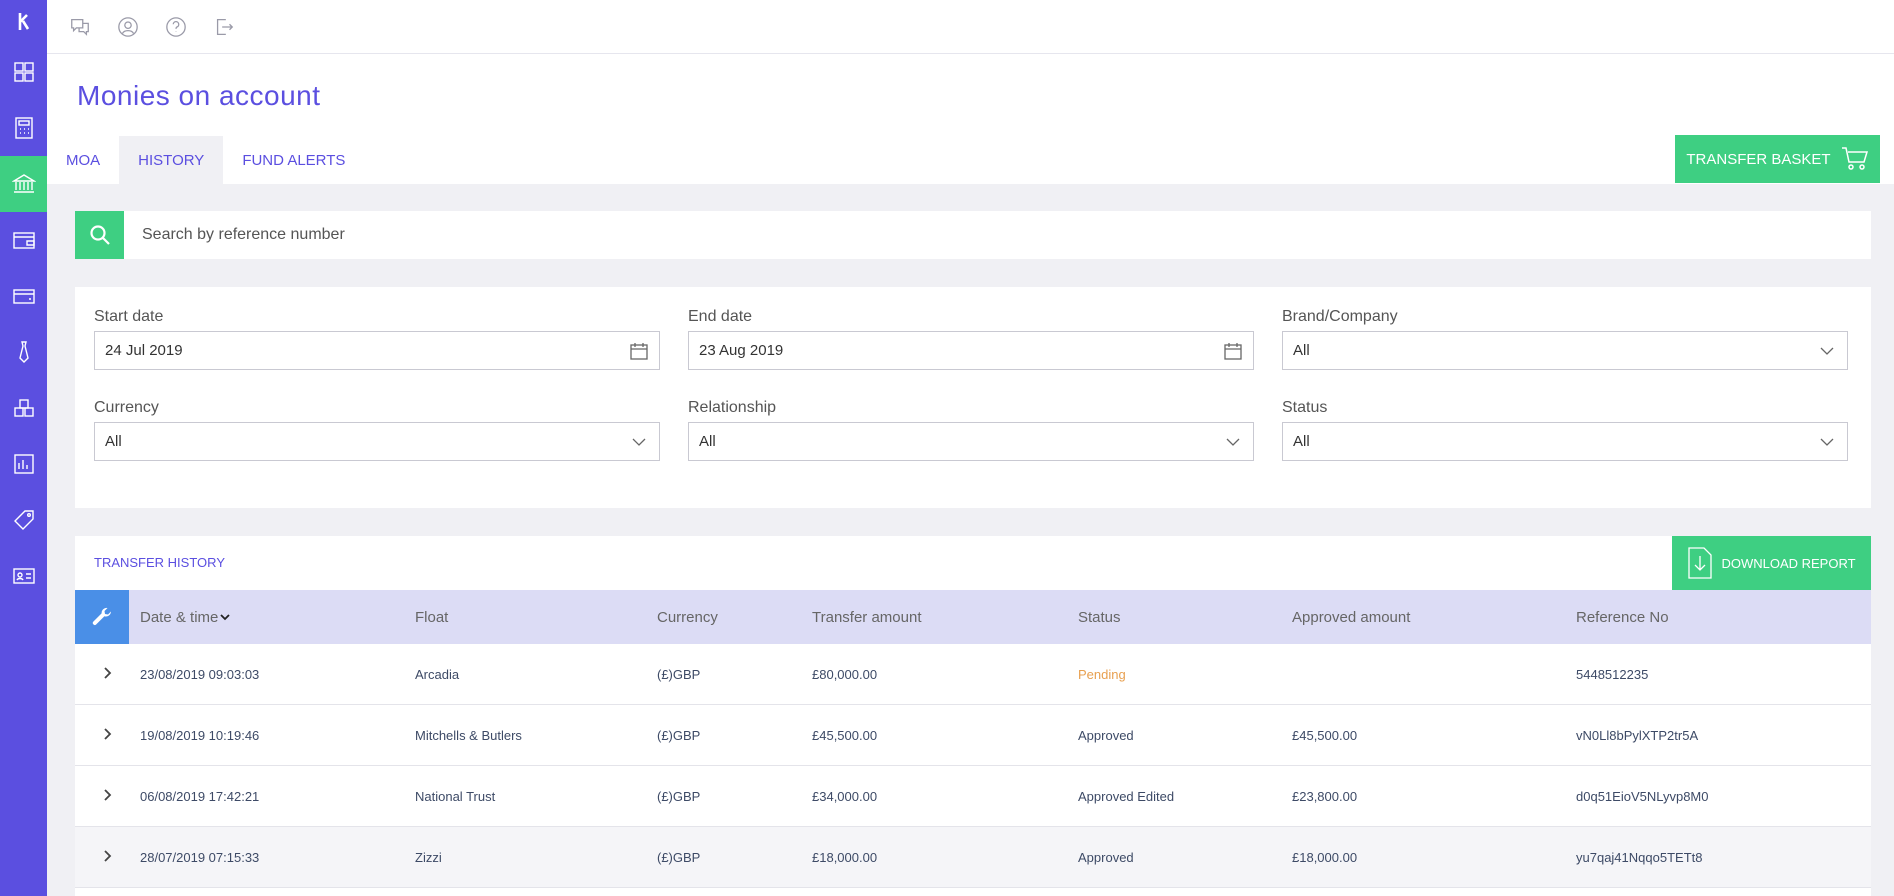 Image resolution: width=1894 pixels, height=896 pixels. Describe the element at coordinates (80, 27) in the screenshot. I see `chat-button` at that location.